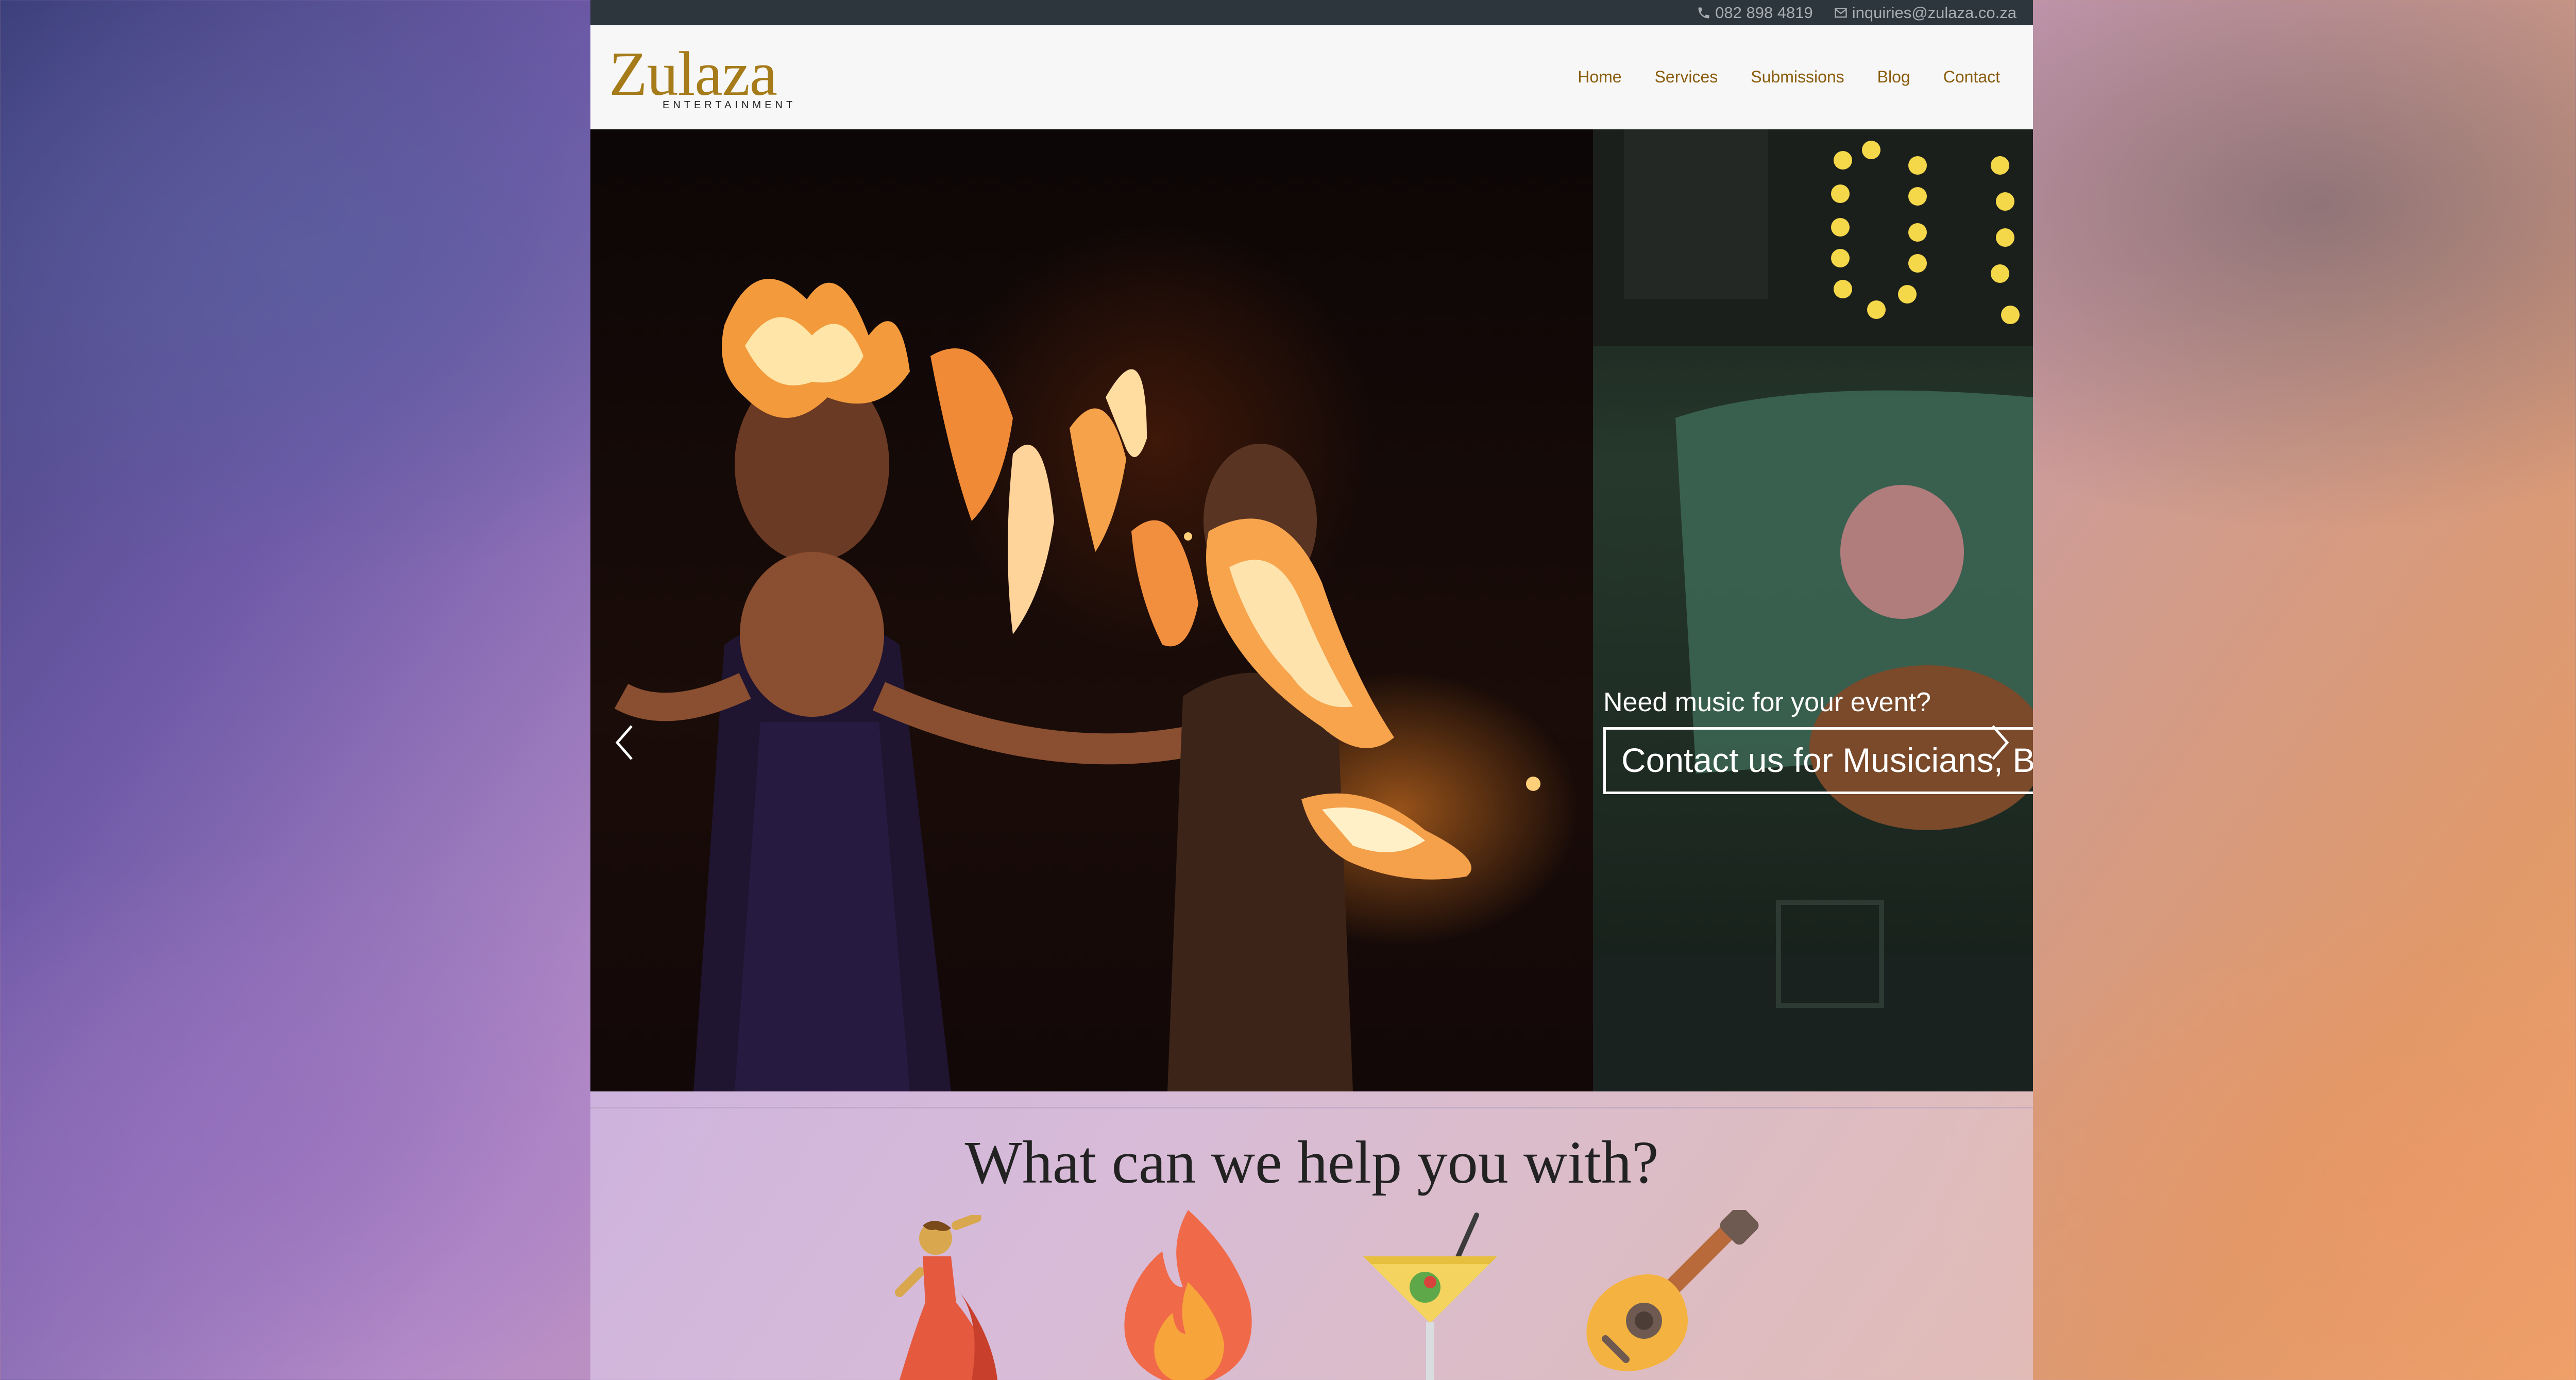  I want to click on slide-caption: Need music for your event?, so click(1767, 702).